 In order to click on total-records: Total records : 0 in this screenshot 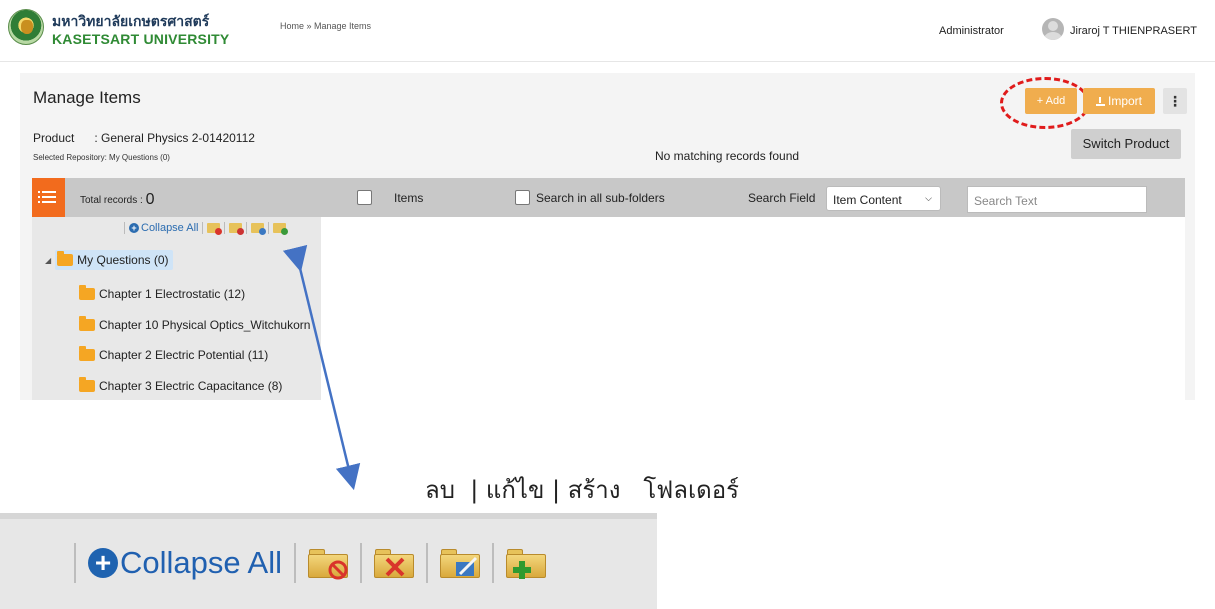, I will do `click(117, 199)`.